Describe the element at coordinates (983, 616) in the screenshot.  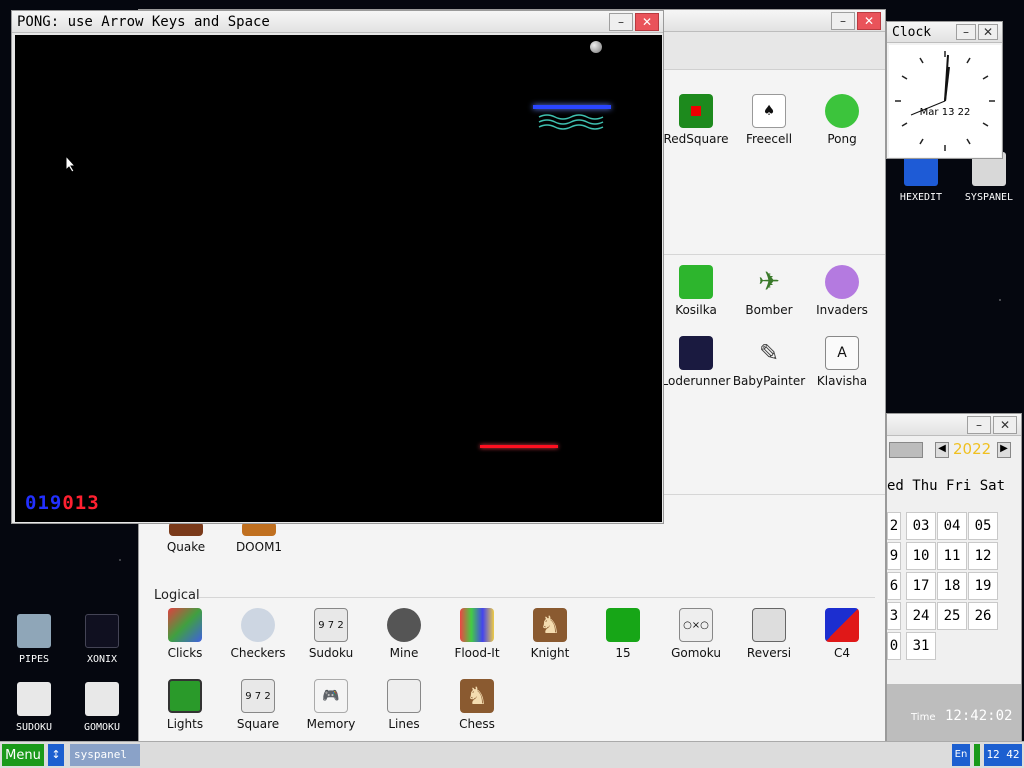
I see `day-cell: 26` at that location.